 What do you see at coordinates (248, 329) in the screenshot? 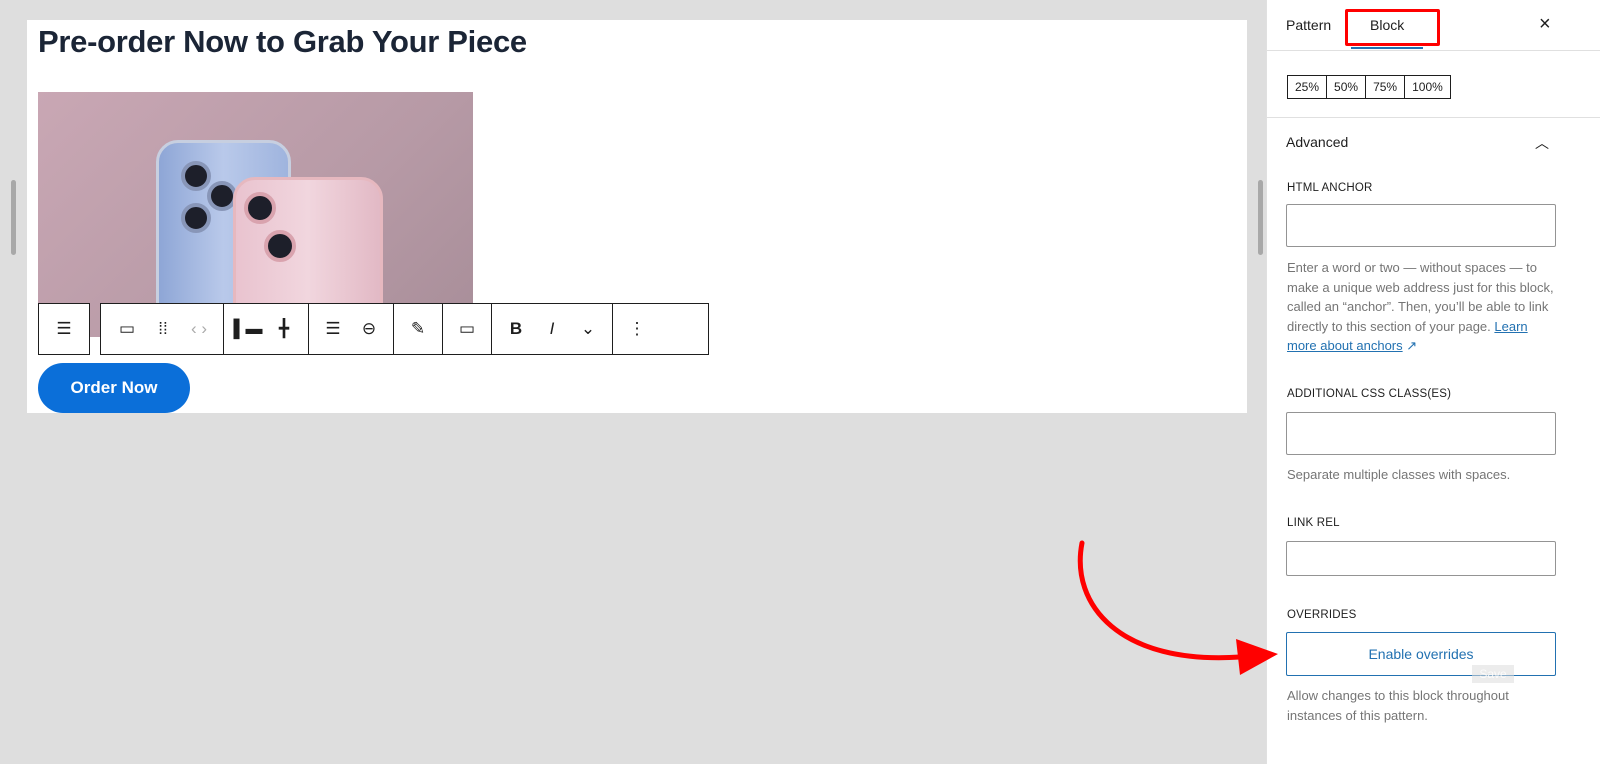
I see `align-left-icon: ▌▬` at bounding box center [248, 329].